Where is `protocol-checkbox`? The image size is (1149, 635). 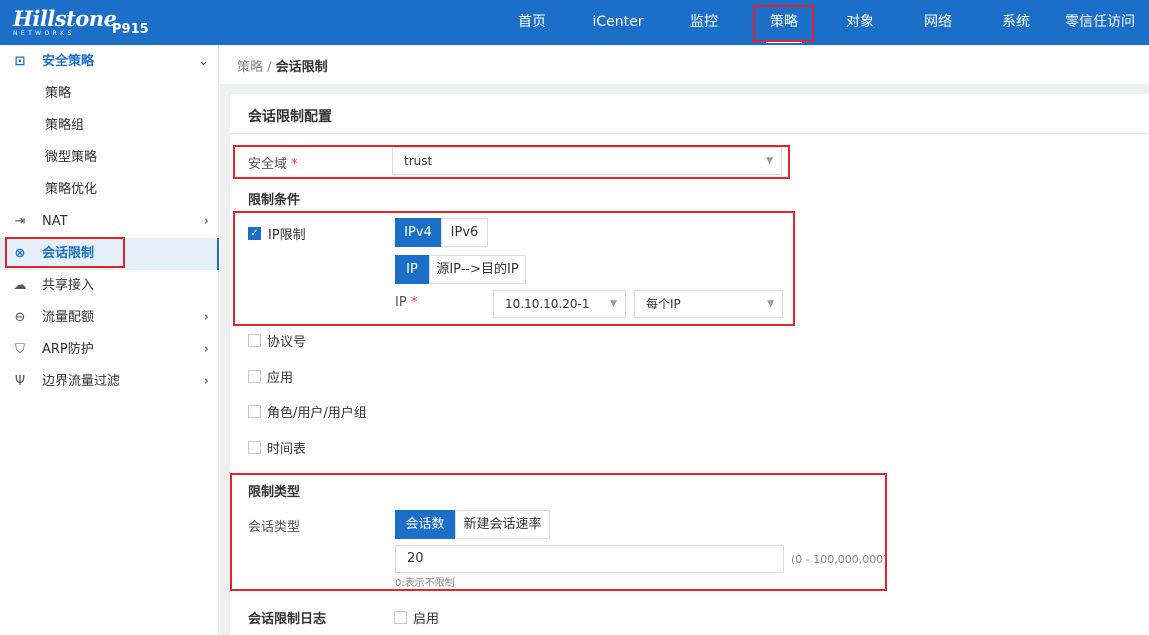
protocol-checkbox is located at coordinates (254, 340).